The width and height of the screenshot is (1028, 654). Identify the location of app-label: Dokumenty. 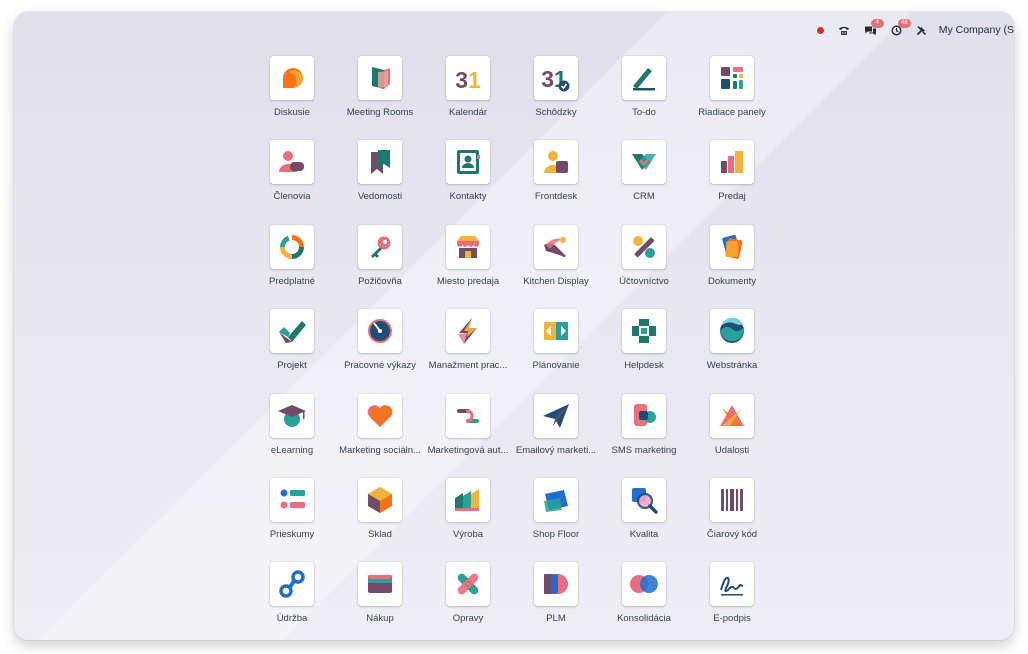
(732, 281).